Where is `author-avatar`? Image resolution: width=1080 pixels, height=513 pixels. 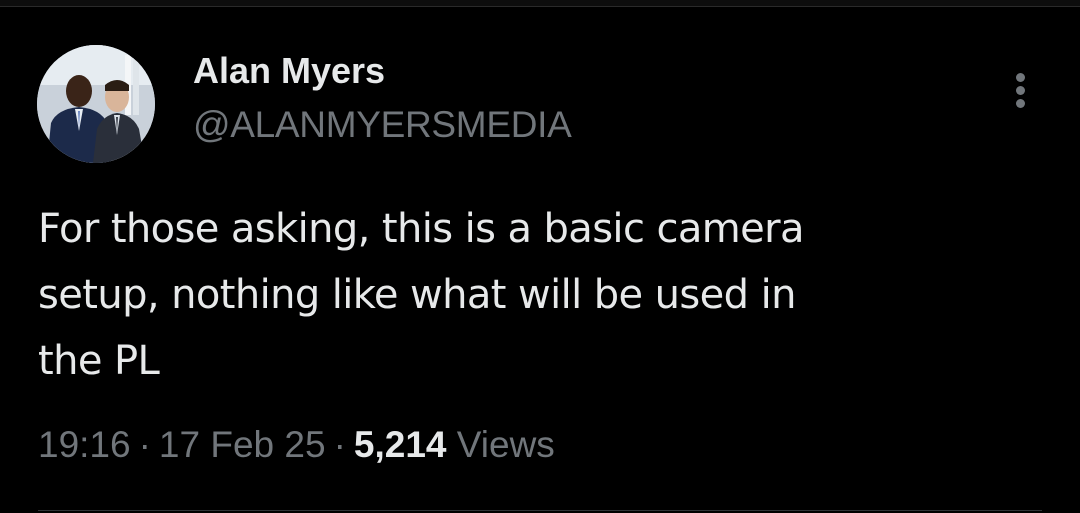 author-avatar is located at coordinates (96, 104).